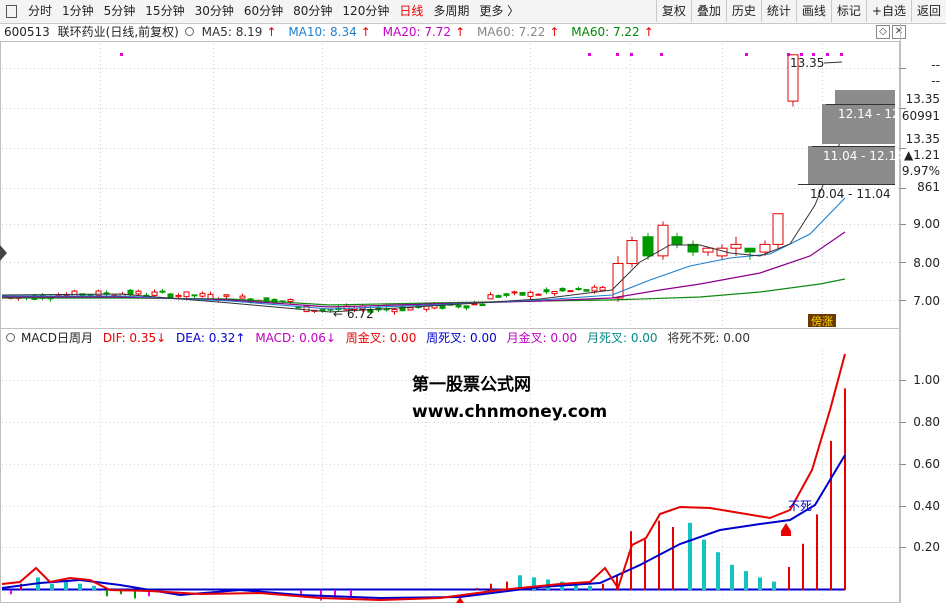 This screenshot has height=603, width=946. I want to click on low-price-label: ← 6.72, so click(353, 314).